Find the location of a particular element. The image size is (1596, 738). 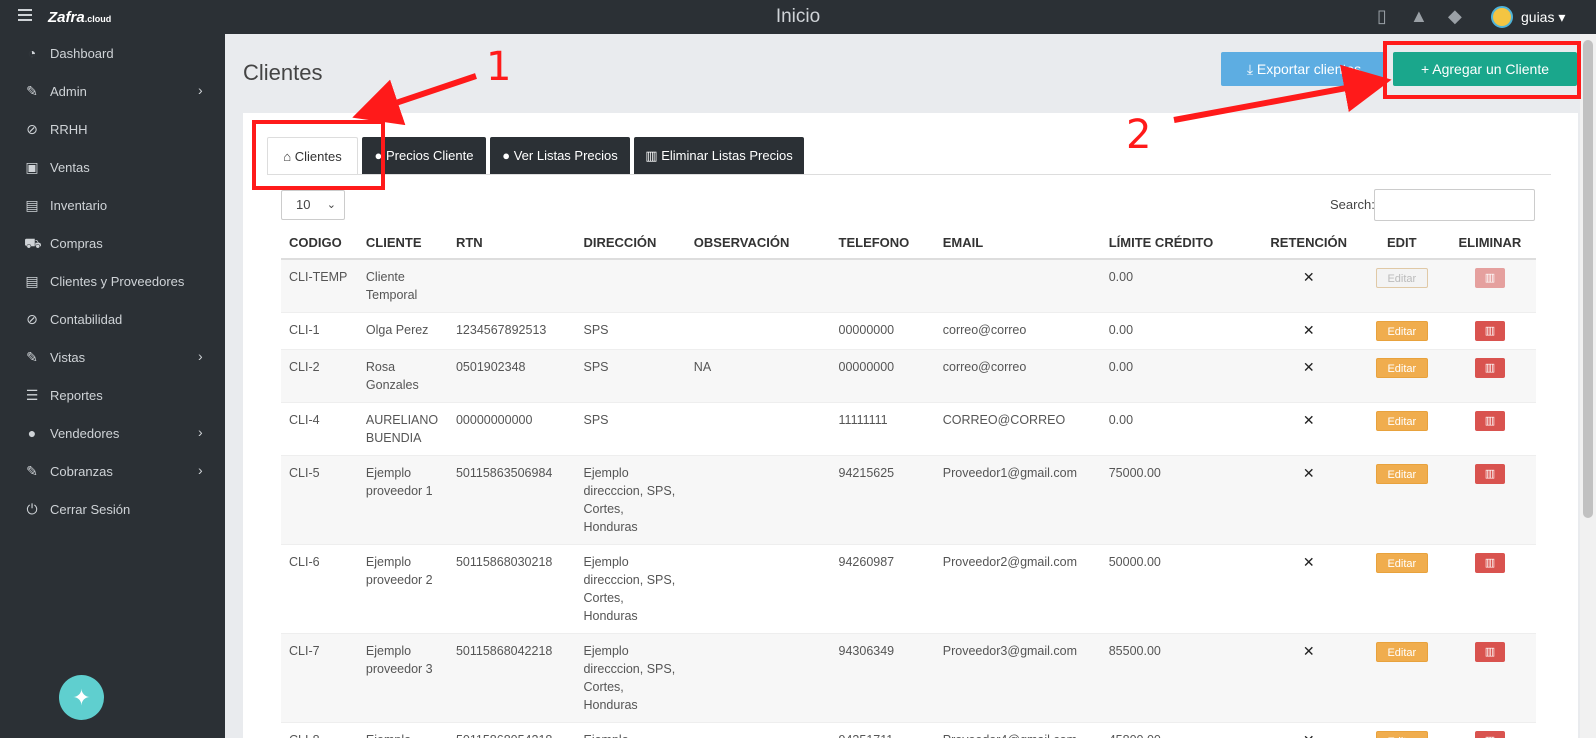

tab-divider is located at coordinates (909, 174).